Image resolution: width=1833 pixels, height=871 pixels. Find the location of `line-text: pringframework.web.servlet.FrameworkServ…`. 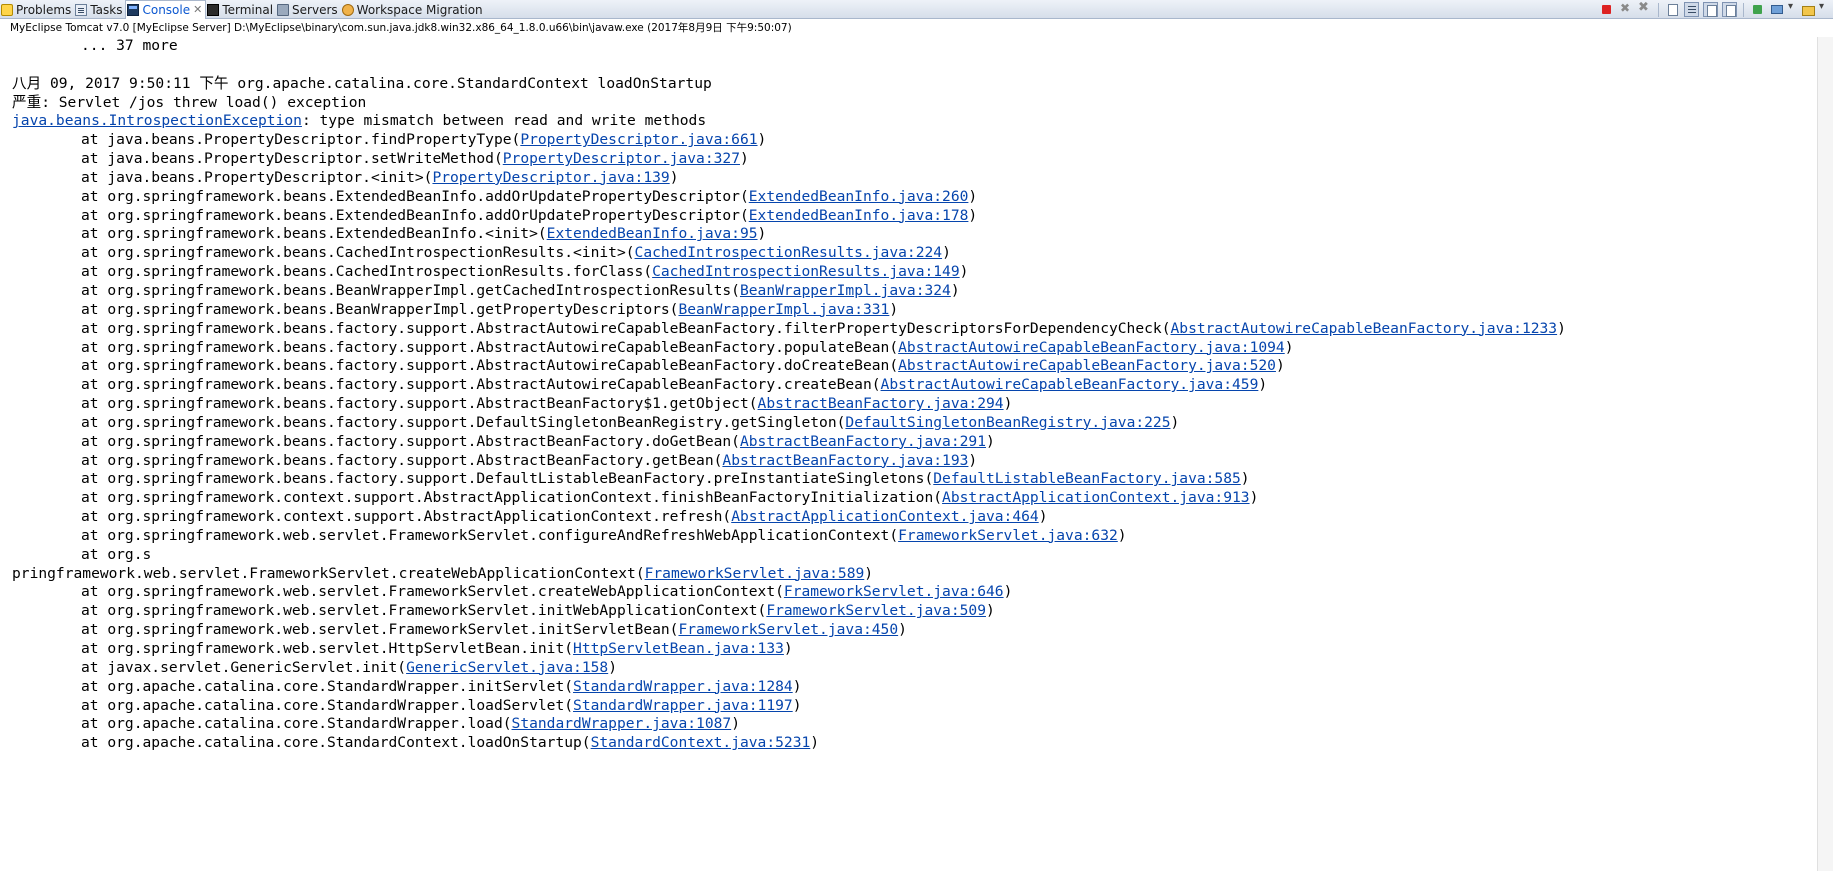

line-text: pringframework.web.servlet.FrameworkServ… is located at coordinates (328, 573).